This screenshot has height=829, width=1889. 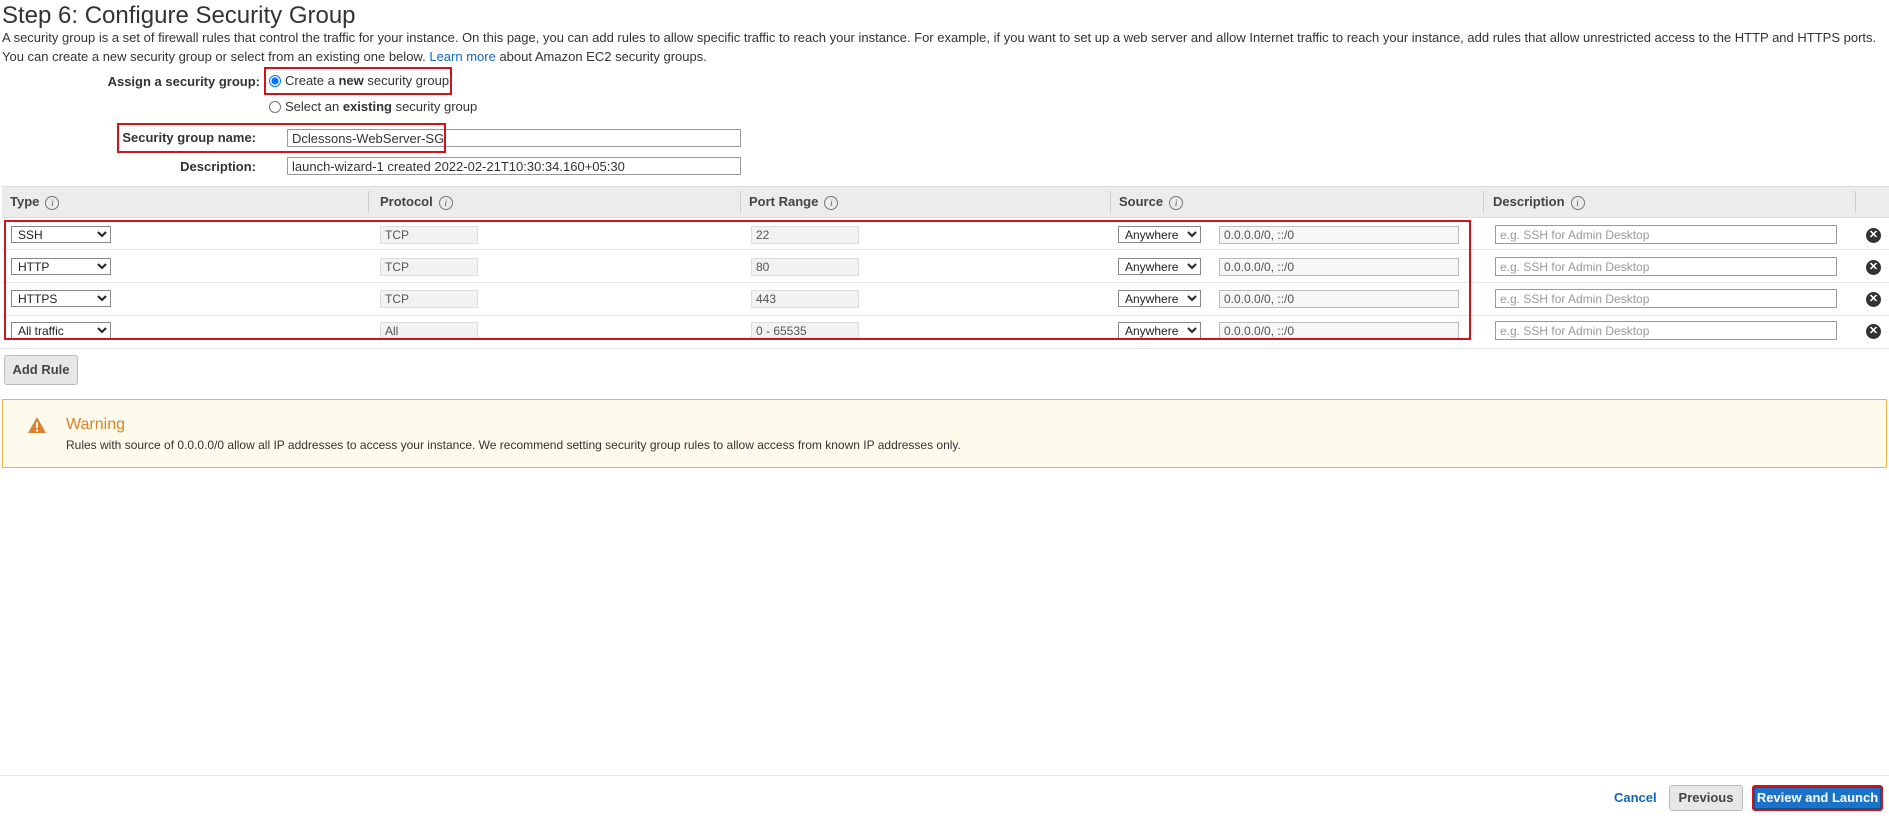 What do you see at coordinates (794, 202) in the screenshot?
I see `header-port-range: Port Range i` at bounding box center [794, 202].